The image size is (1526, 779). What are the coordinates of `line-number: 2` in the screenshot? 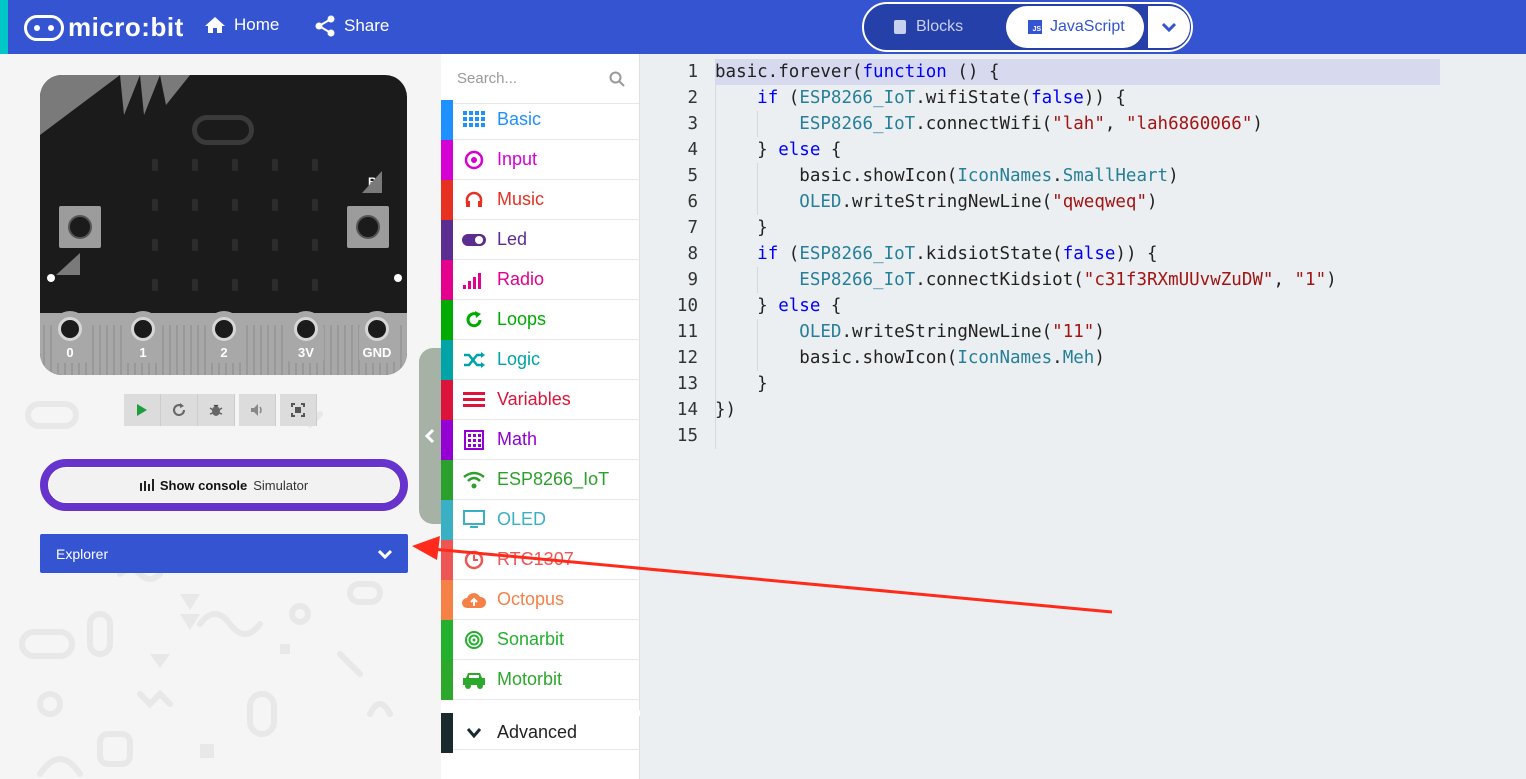 It's located at (692, 98).